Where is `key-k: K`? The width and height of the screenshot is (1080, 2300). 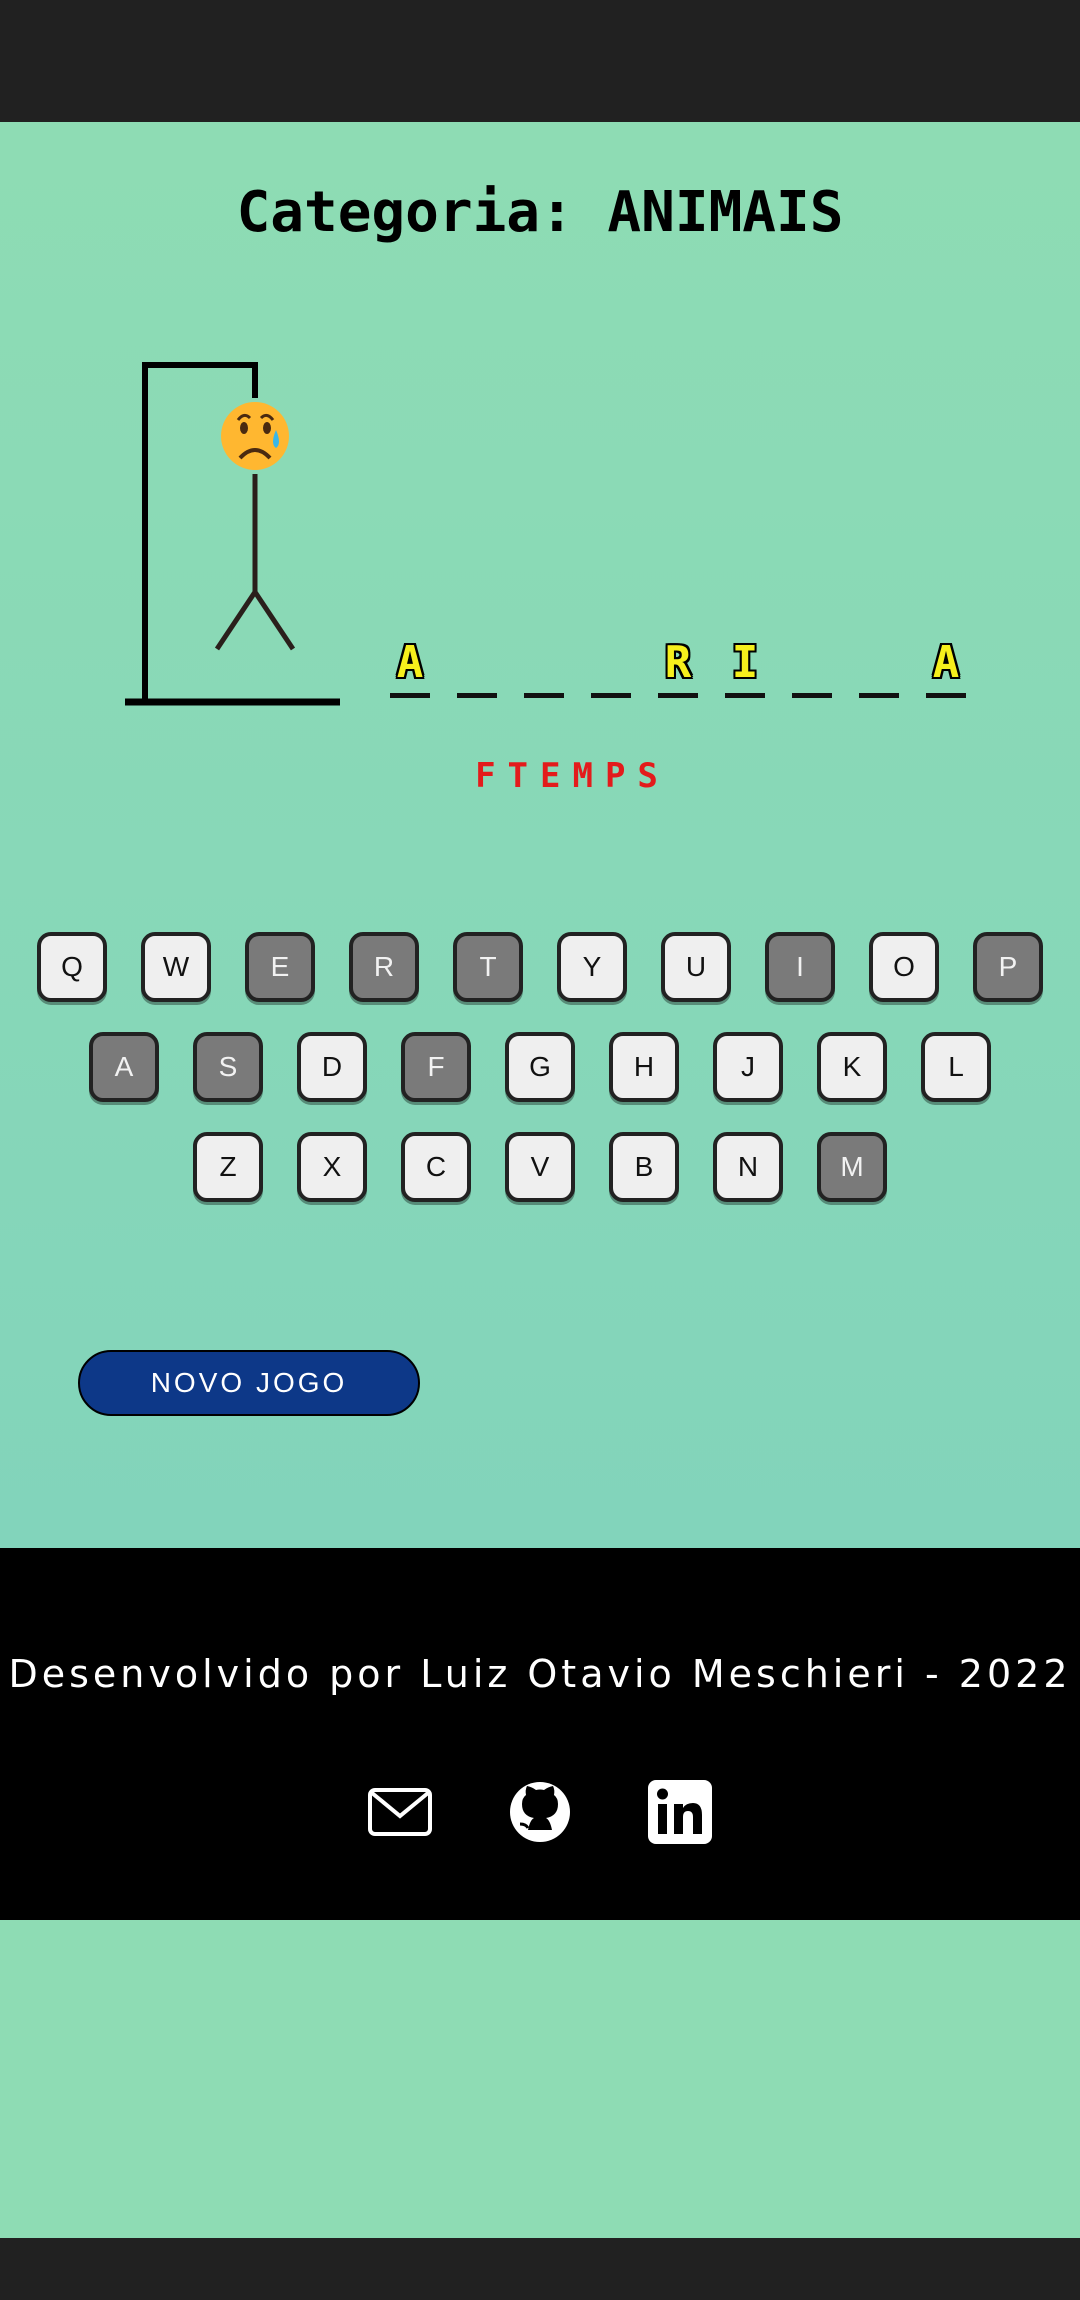 key-k: K is located at coordinates (852, 1067).